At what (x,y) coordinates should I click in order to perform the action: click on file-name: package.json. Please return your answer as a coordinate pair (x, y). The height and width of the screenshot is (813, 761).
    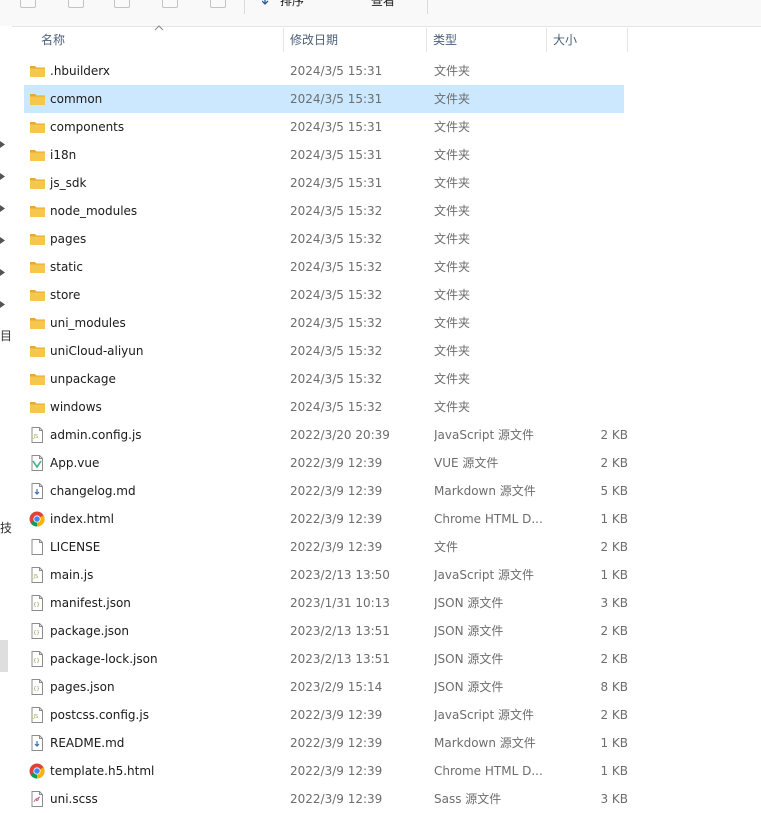
    Looking at the image, I should click on (90, 631).